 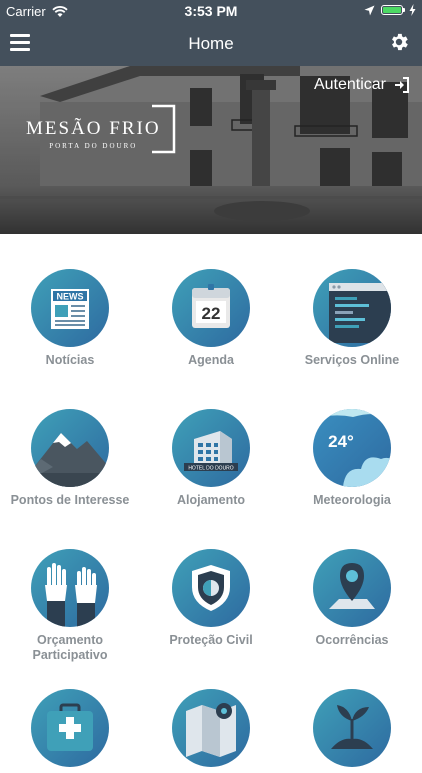 I want to click on servicos-icon-circle, so click(x=352, y=308).